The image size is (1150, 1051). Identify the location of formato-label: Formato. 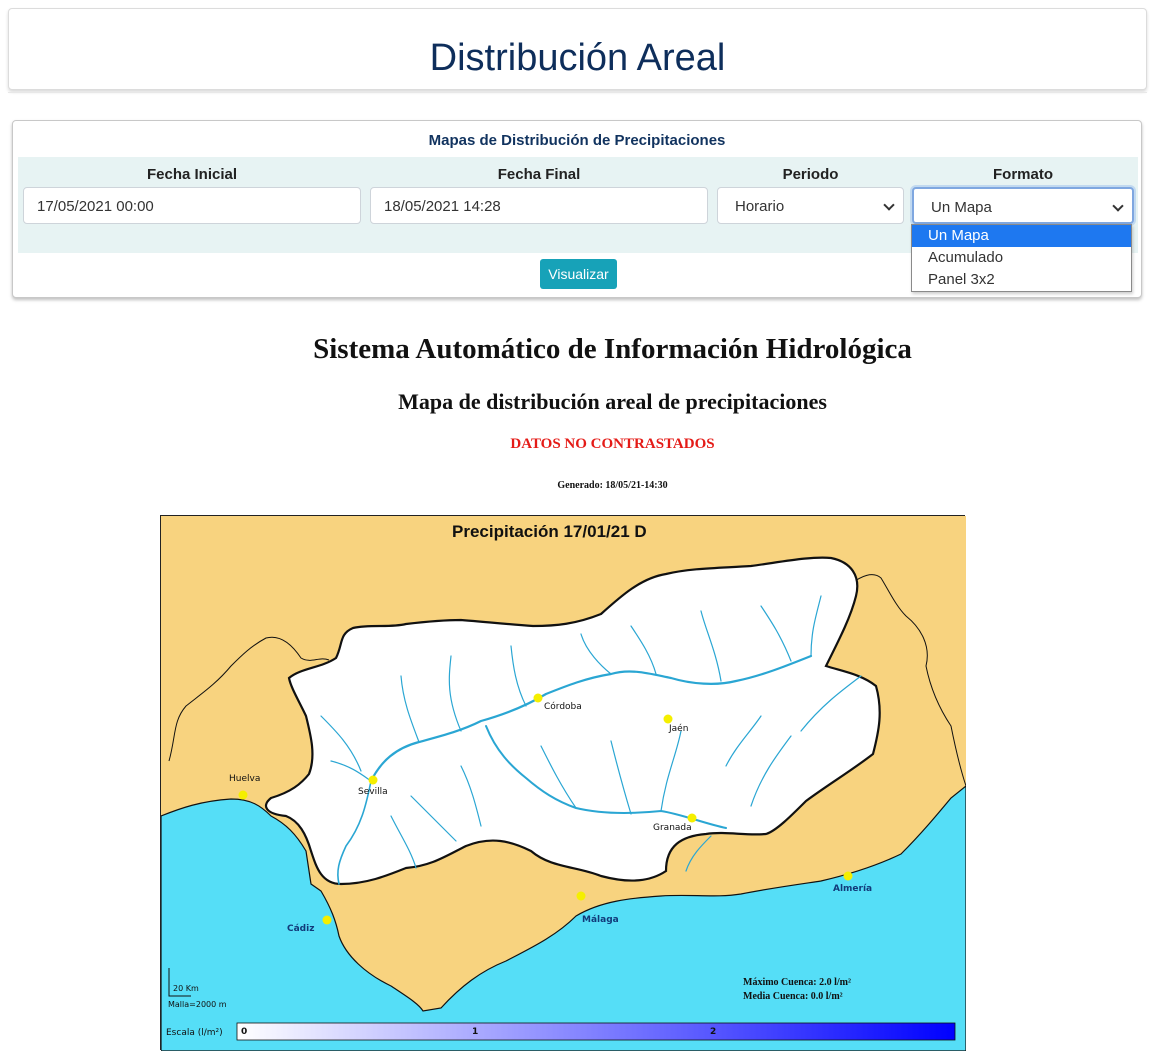
(1023, 174).